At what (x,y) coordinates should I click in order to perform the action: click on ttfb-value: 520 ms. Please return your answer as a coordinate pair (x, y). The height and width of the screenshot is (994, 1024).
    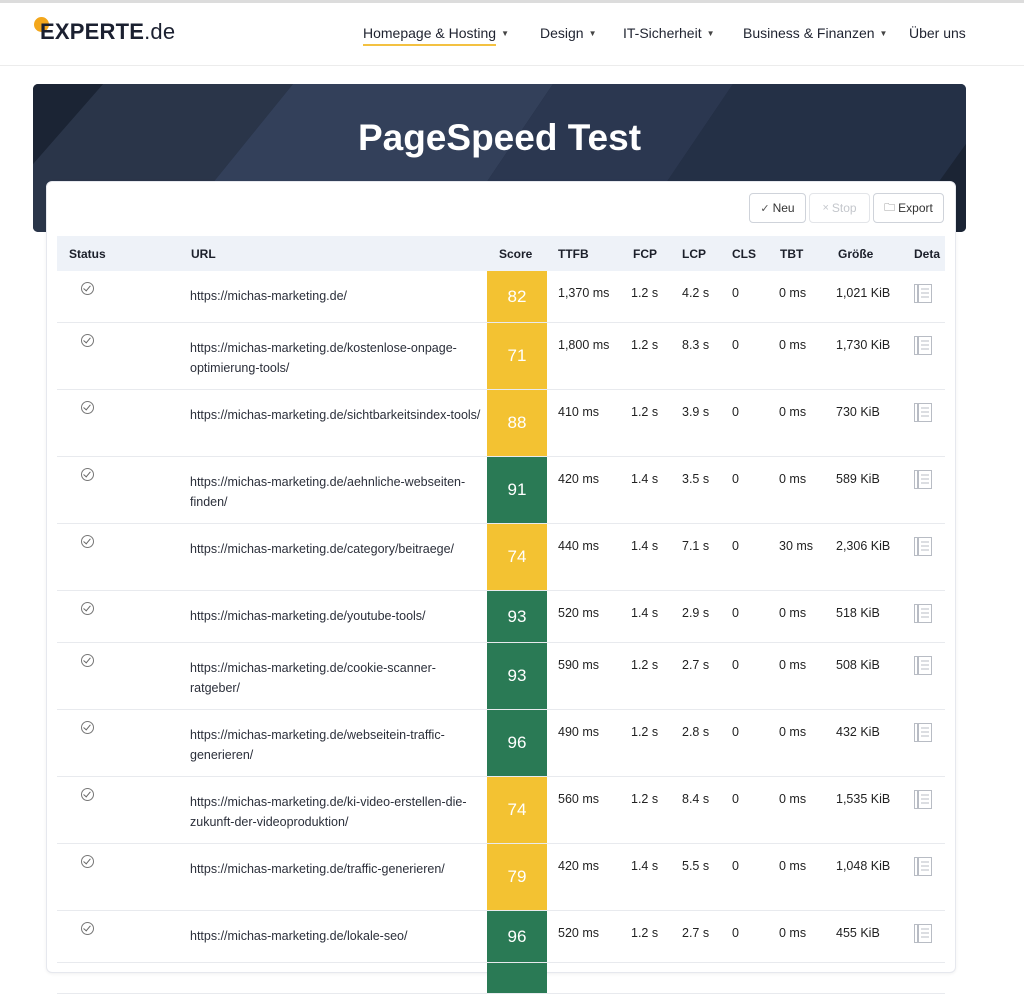
    Looking at the image, I should click on (578, 613).